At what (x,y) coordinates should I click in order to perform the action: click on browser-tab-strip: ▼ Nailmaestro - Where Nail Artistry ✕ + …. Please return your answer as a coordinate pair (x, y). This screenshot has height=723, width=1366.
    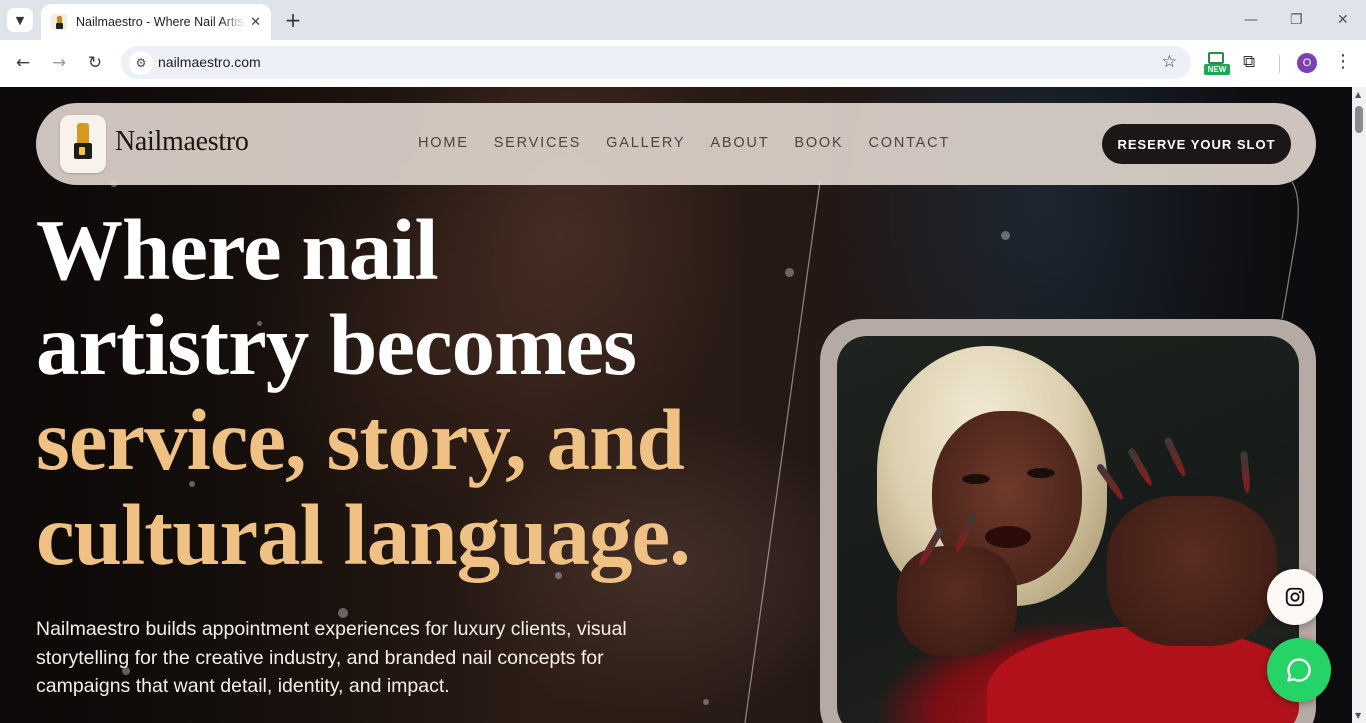
    Looking at the image, I should click on (683, 20).